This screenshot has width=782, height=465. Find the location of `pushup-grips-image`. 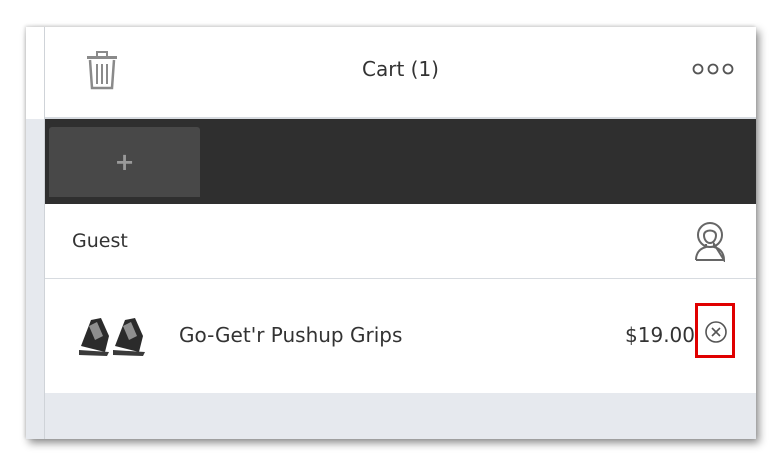

pushup-grips-image is located at coordinates (115, 334).